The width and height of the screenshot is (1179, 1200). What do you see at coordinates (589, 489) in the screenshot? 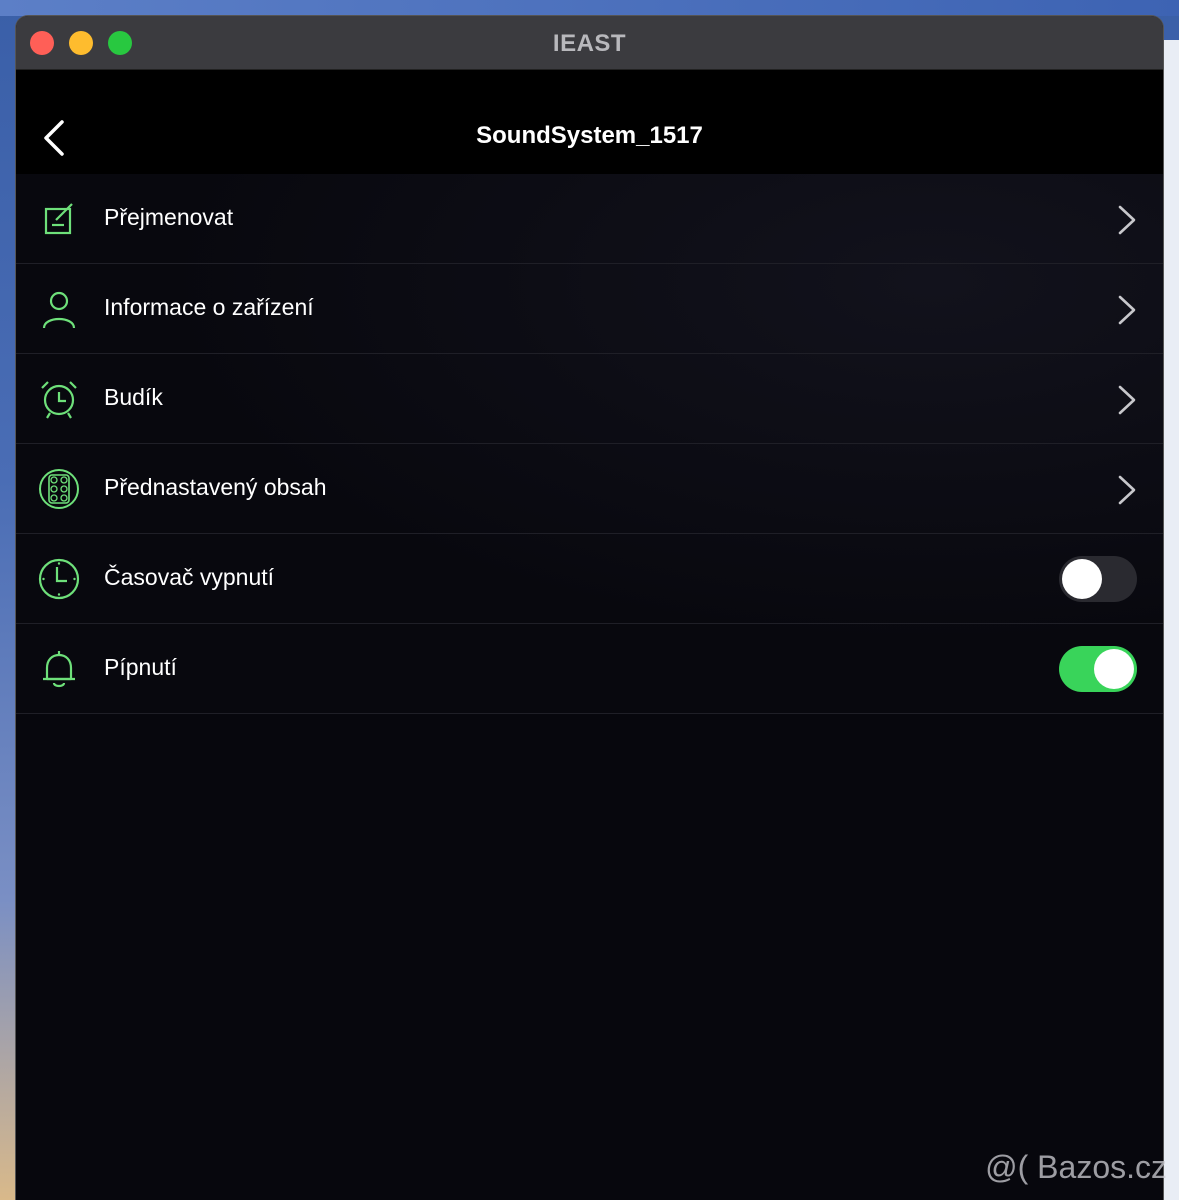
I see `menu-item-preset-content: Přednastavený obsah` at bounding box center [589, 489].